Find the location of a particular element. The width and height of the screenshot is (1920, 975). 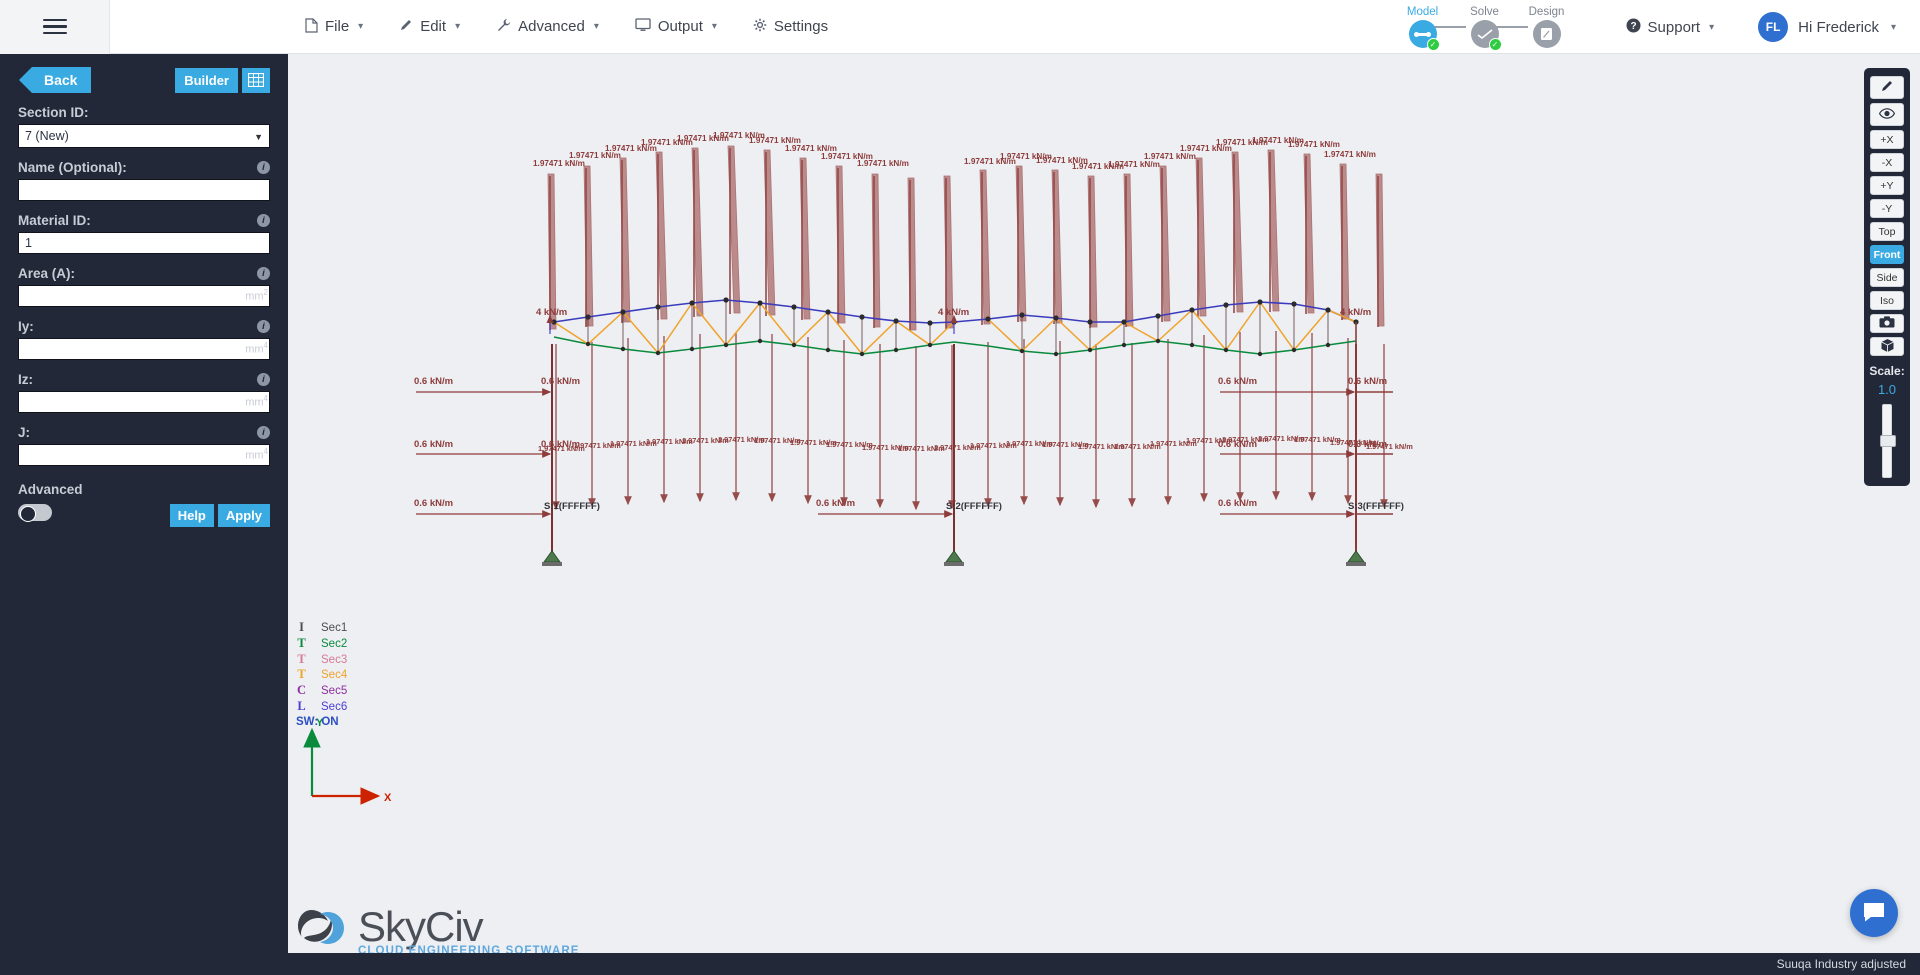

view-minus-y-button: -Y is located at coordinates (1887, 208).